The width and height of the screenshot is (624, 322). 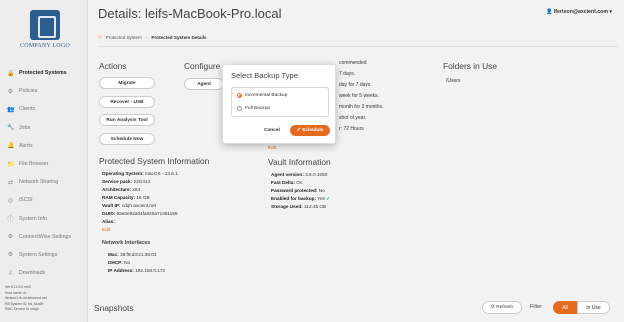 What do you see at coordinates (536, 307) in the screenshot?
I see `filter-label: Filter` at bounding box center [536, 307].